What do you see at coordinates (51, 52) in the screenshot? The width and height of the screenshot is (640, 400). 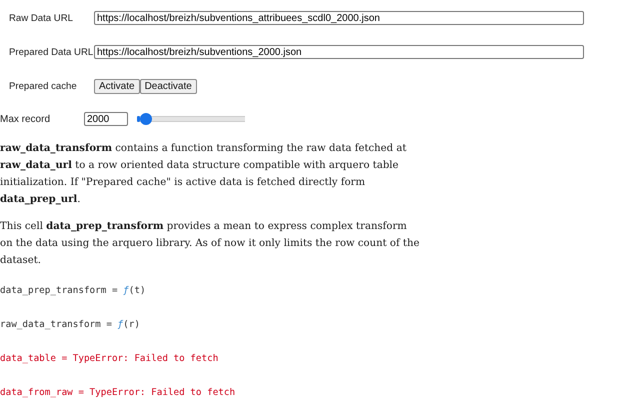 I see `field-label: Prepared Data URL` at bounding box center [51, 52].